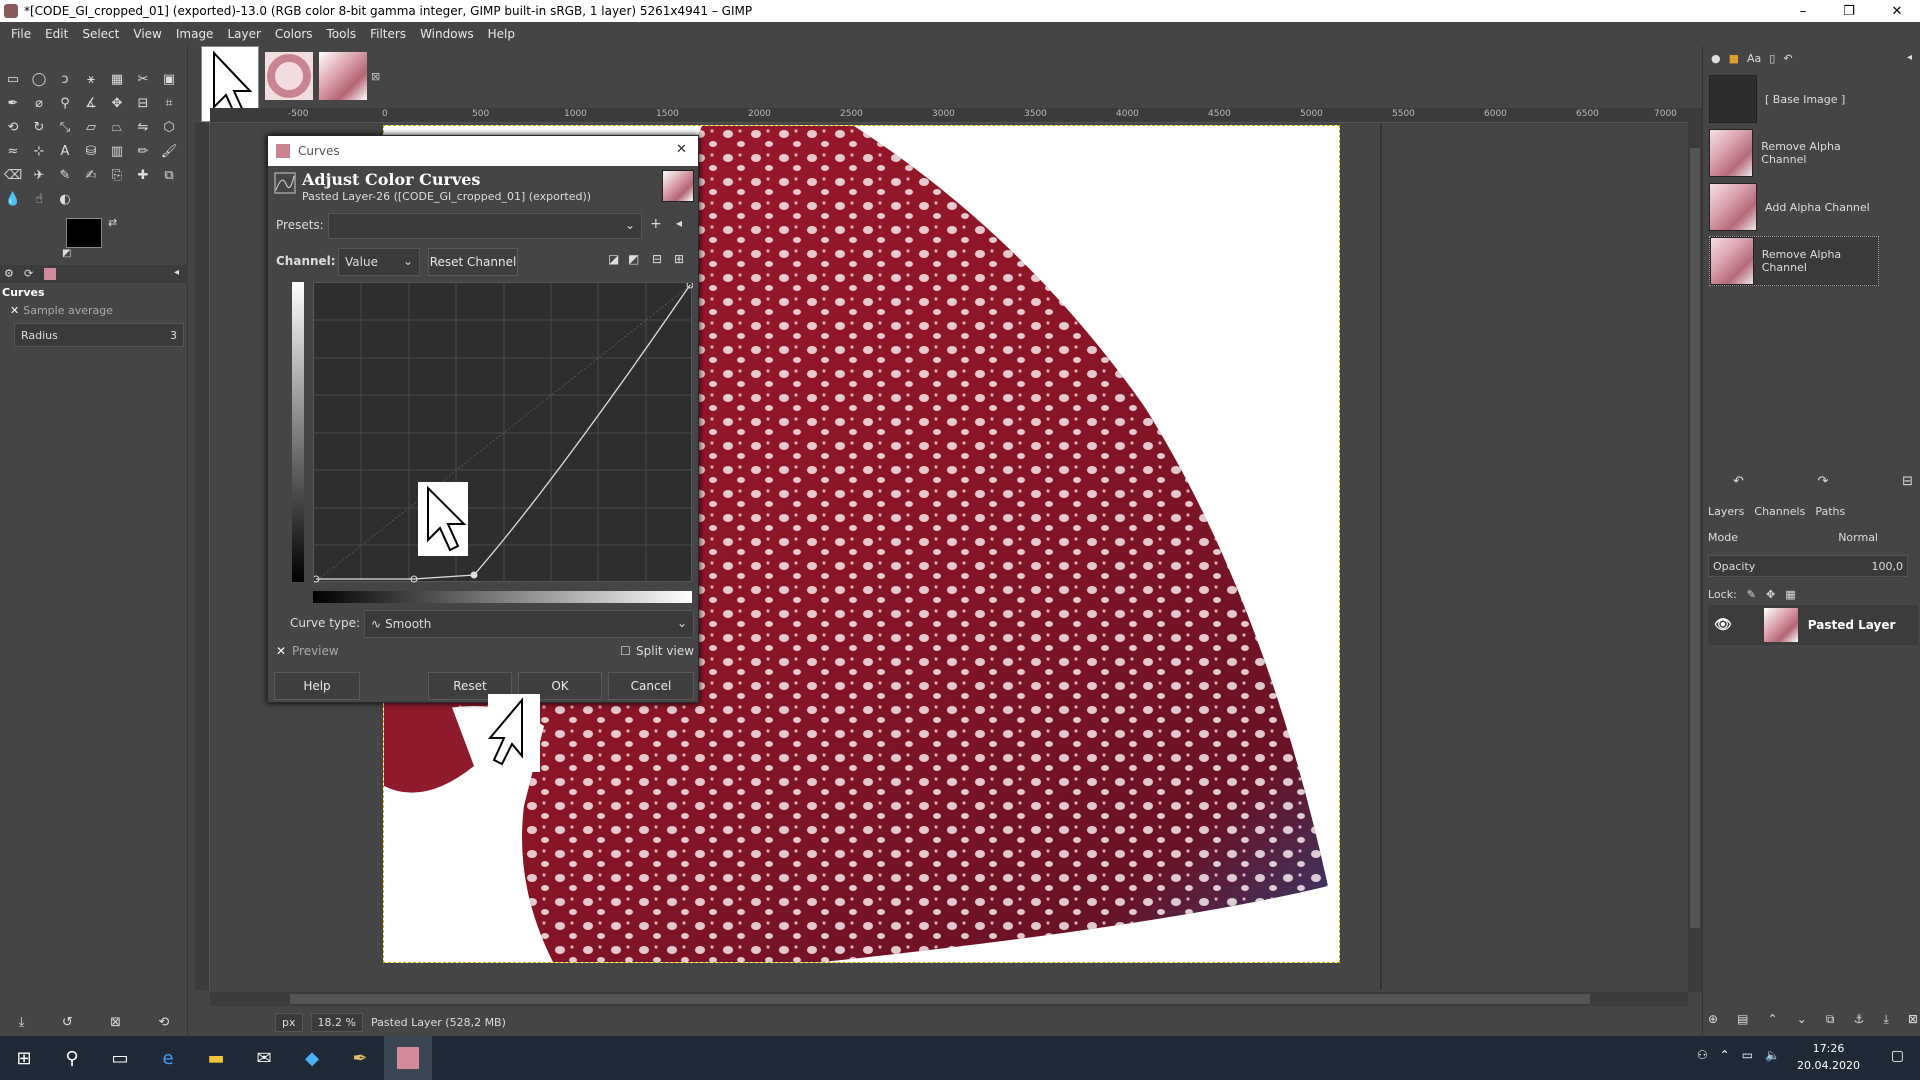  Describe the element at coordinates (1913, 1019) in the screenshot. I see `delete-layer-icon: ⊠` at that location.